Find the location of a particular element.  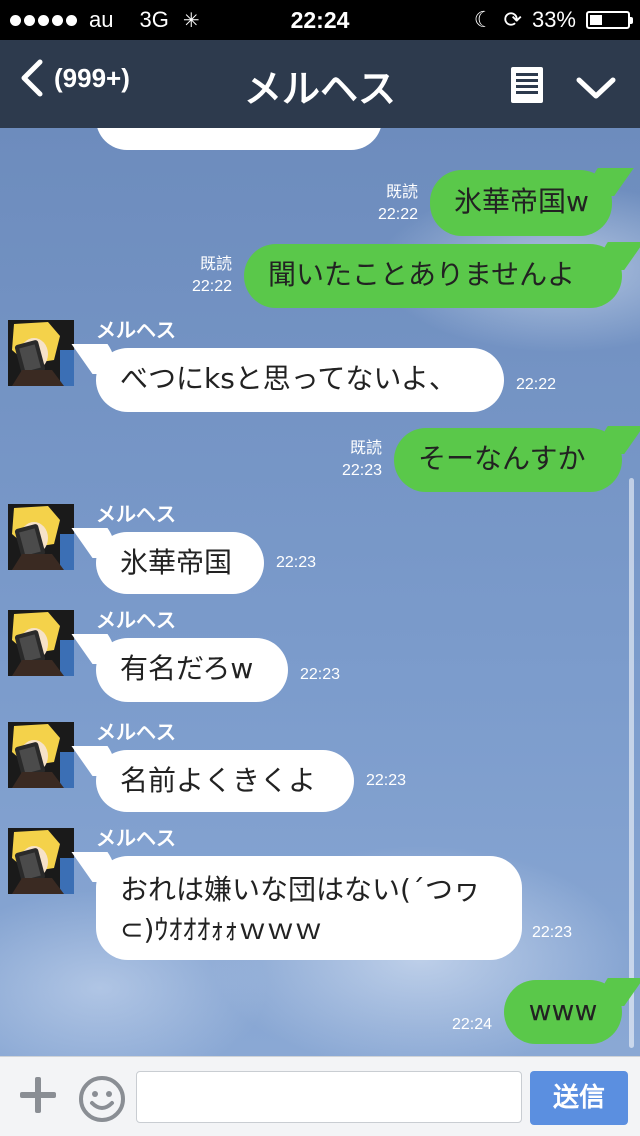

moon-icon: ☾ is located at coordinates (483, 19).